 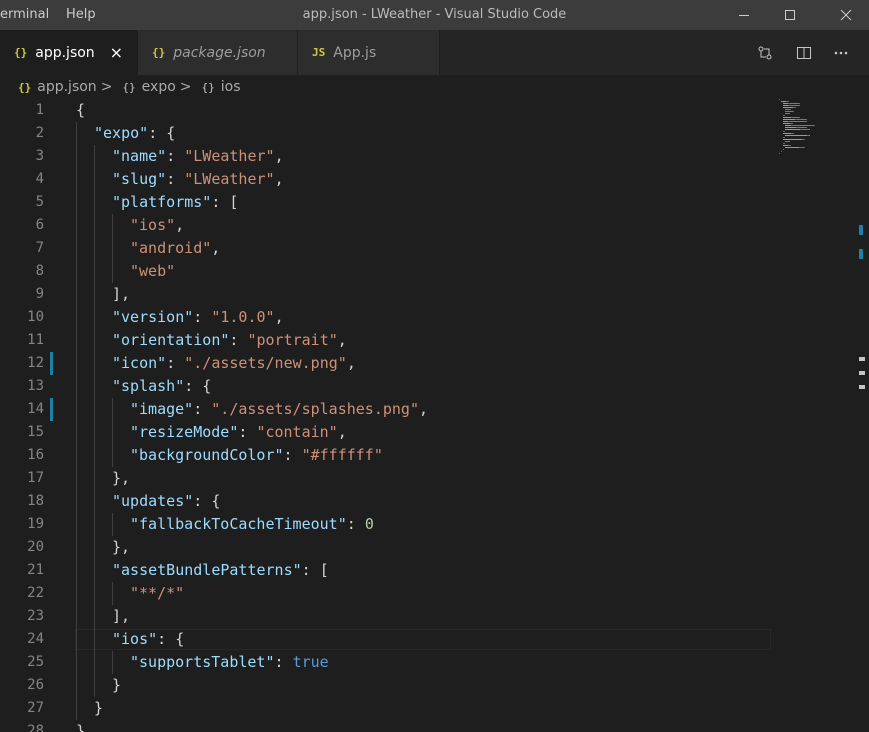 I want to click on tab-package-json: {} package.json, so click(x=218, y=52).